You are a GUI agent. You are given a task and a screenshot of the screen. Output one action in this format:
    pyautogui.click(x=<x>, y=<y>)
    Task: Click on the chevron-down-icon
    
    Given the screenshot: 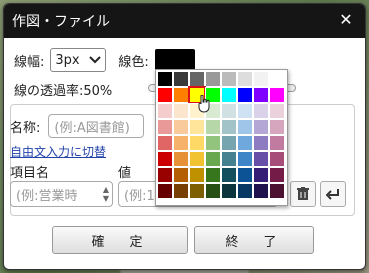 What is the action you would take?
    pyautogui.click(x=95, y=60)
    